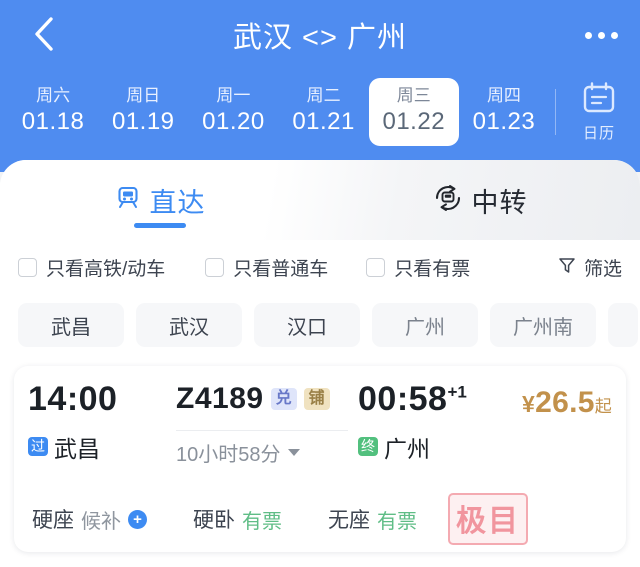 Image resolution: width=640 pixels, height=567 pixels. Describe the element at coordinates (323, 121) in the screenshot. I see `date-value: 01.21` at that location.